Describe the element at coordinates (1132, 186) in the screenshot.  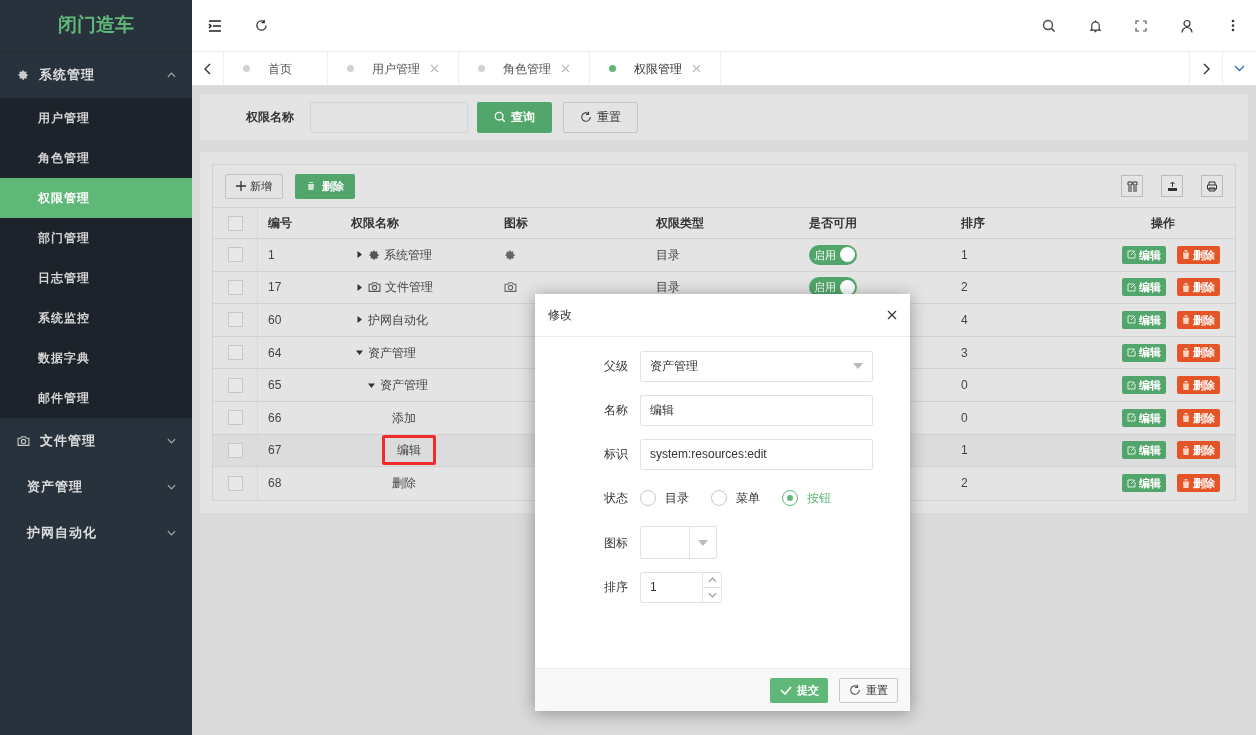
I see `columns-icon` at that location.